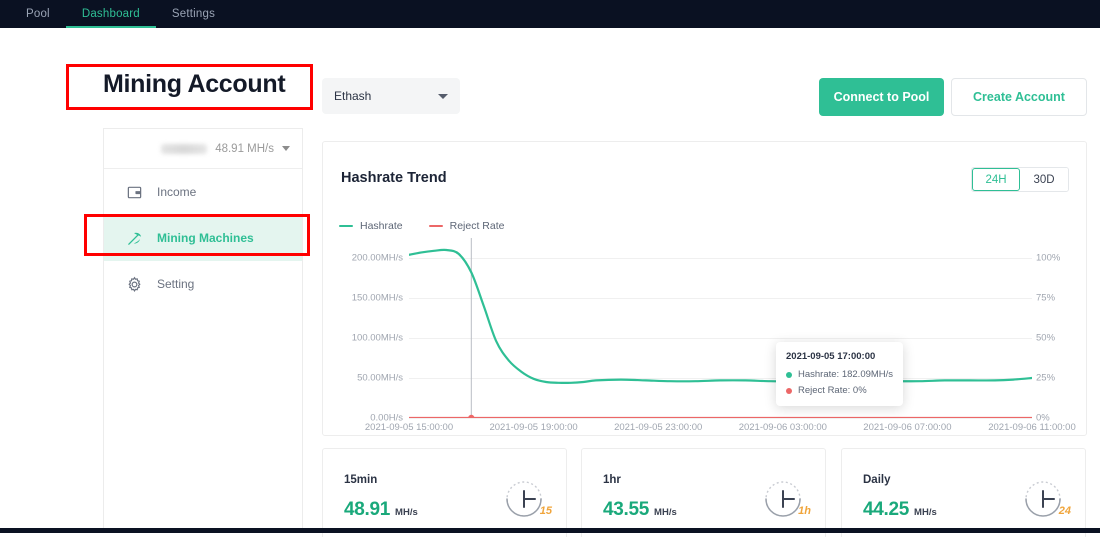 This screenshot has height=537, width=1100. I want to click on stat-card-value-group: 44.25 MH/s, so click(900, 510).